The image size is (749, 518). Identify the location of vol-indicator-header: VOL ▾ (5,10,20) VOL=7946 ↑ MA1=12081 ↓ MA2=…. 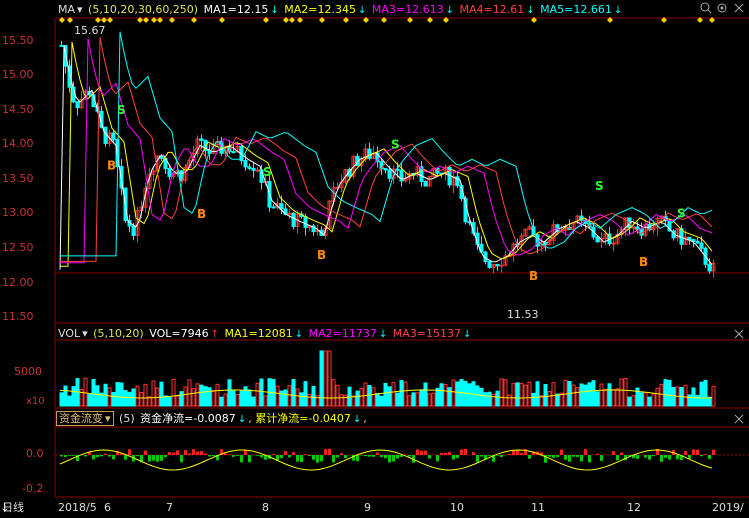
(265, 333).